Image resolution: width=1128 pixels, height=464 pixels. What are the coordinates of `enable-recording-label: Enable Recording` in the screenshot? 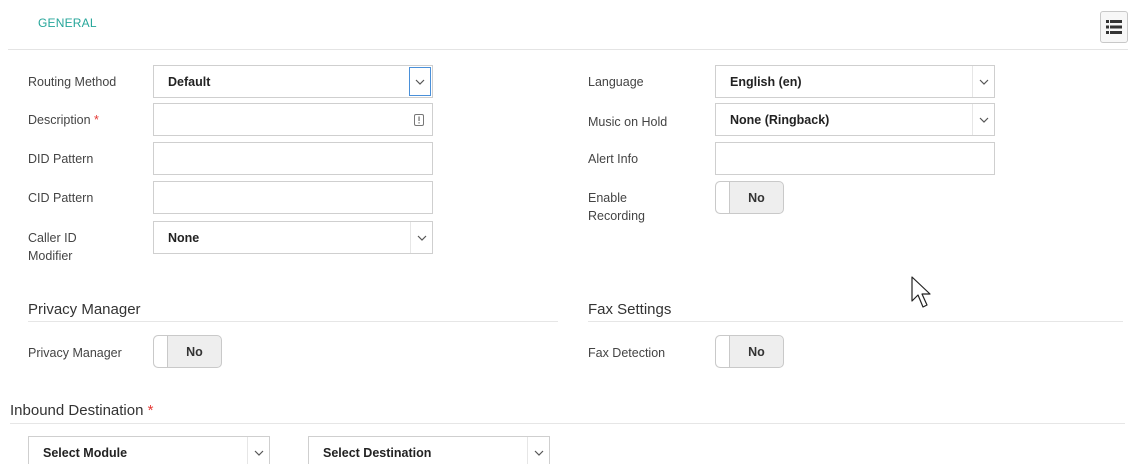 It's located at (616, 207).